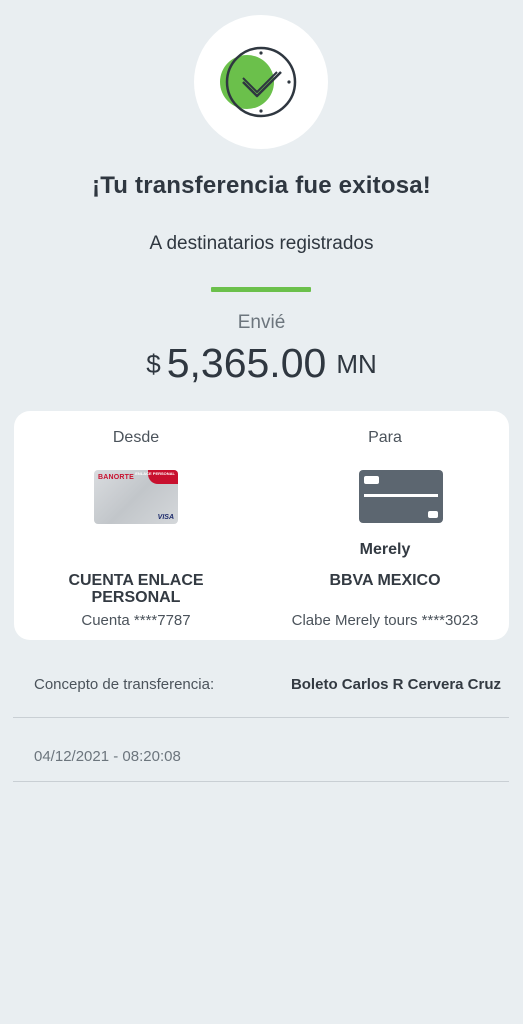 The width and height of the screenshot is (523, 1024). What do you see at coordinates (261, 289) in the screenshot?
I see `accent-divider` at bounding box center [261, 289].